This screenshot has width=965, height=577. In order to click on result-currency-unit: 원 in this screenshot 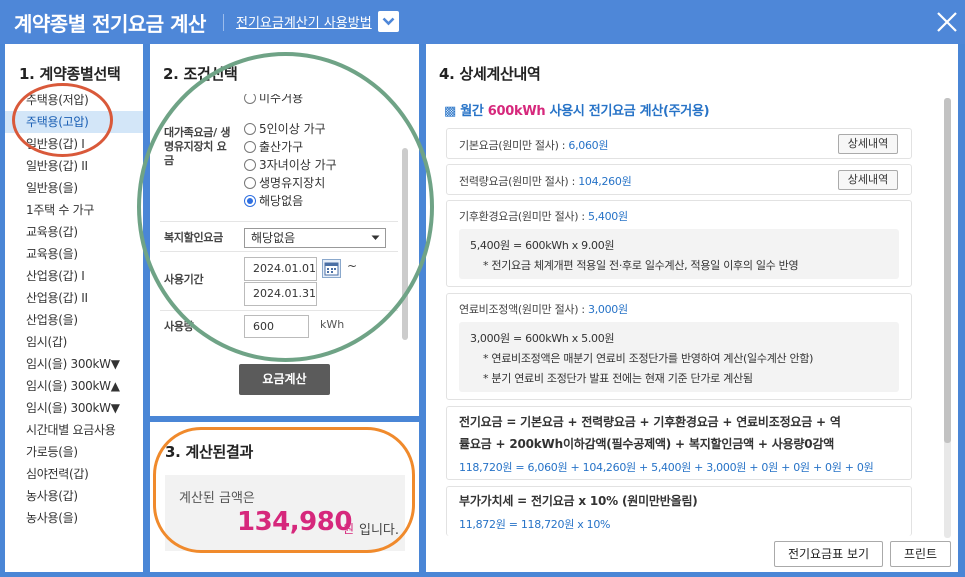, I will do `click(349, 529)`.